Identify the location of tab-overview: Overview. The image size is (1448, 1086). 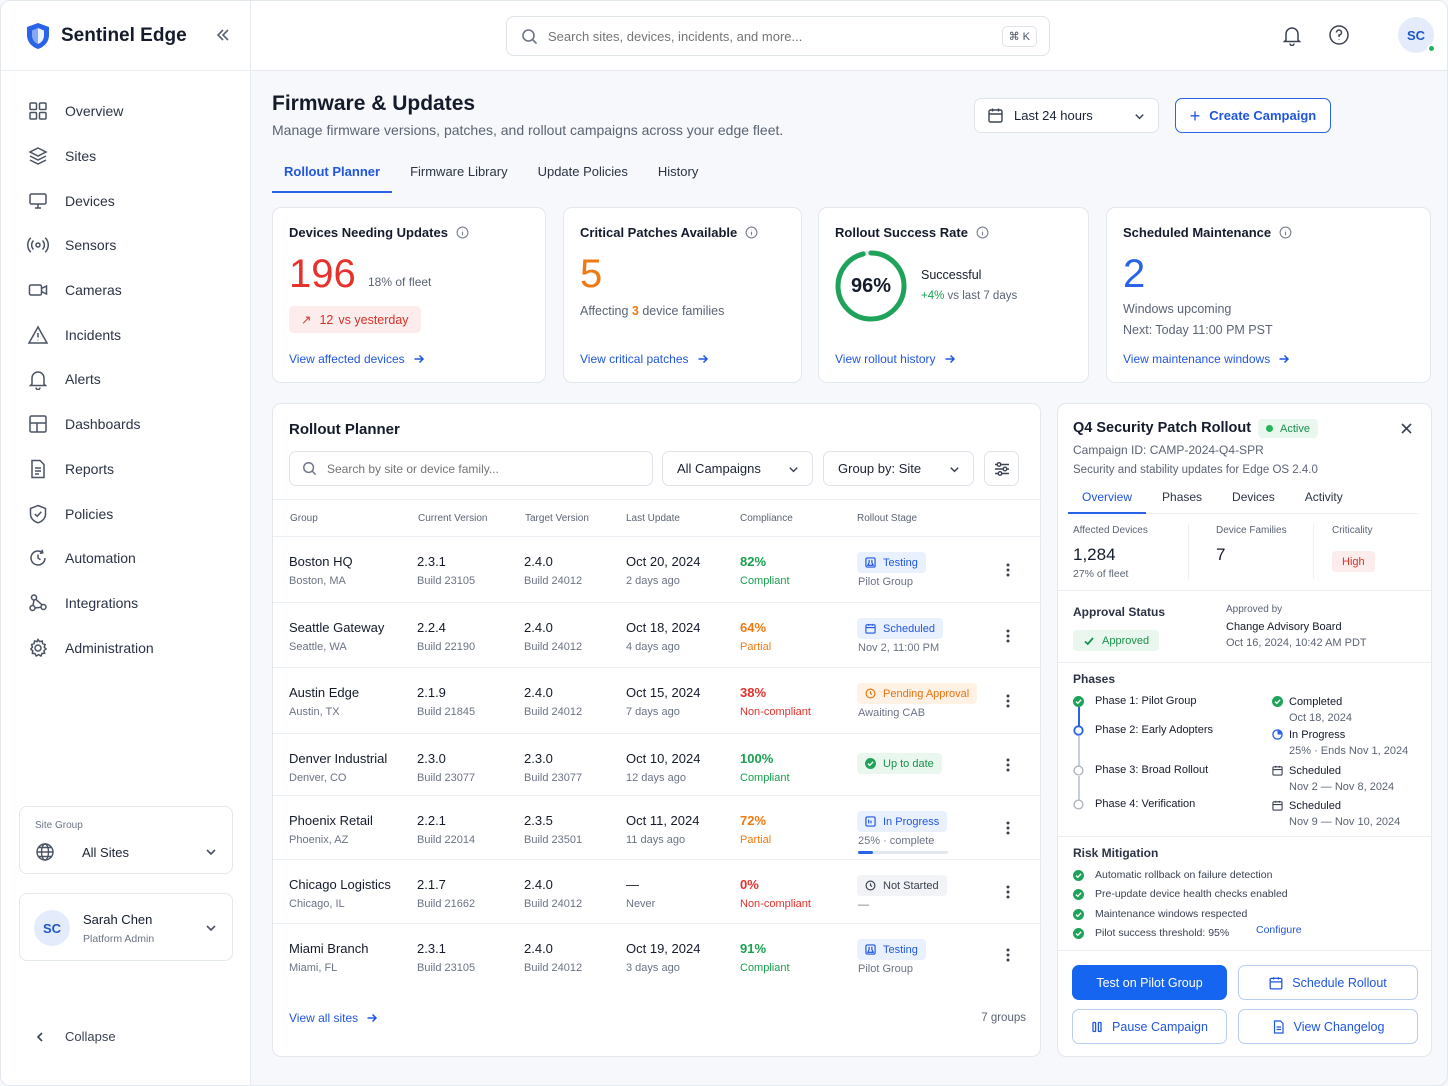
(1107, 499).